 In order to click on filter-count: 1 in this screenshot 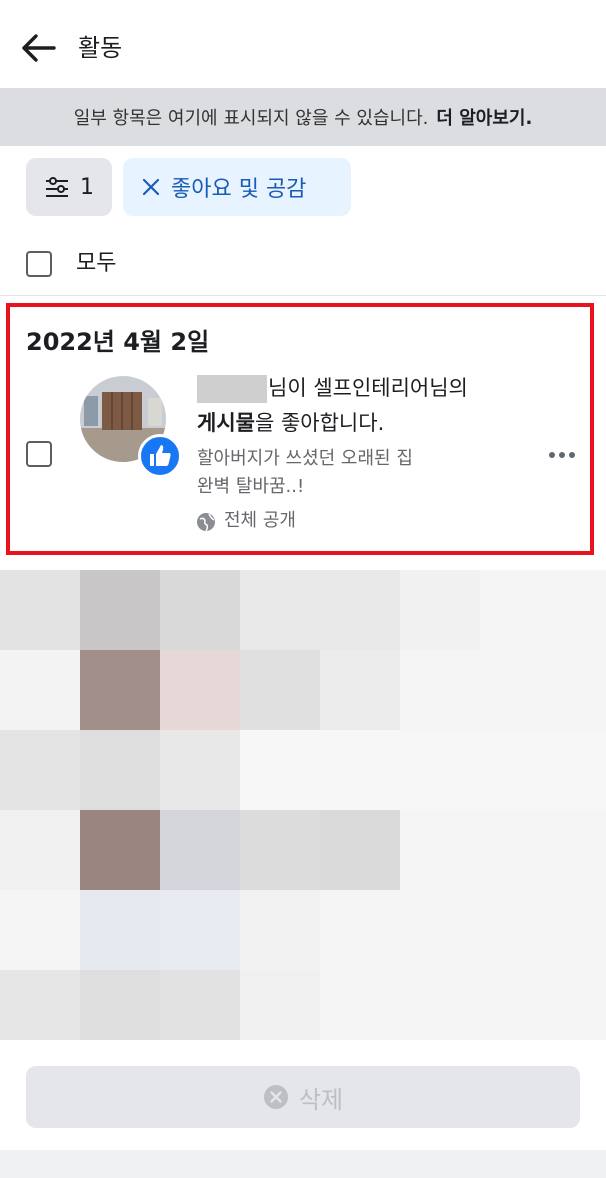, I will do `click(87, 187)`.